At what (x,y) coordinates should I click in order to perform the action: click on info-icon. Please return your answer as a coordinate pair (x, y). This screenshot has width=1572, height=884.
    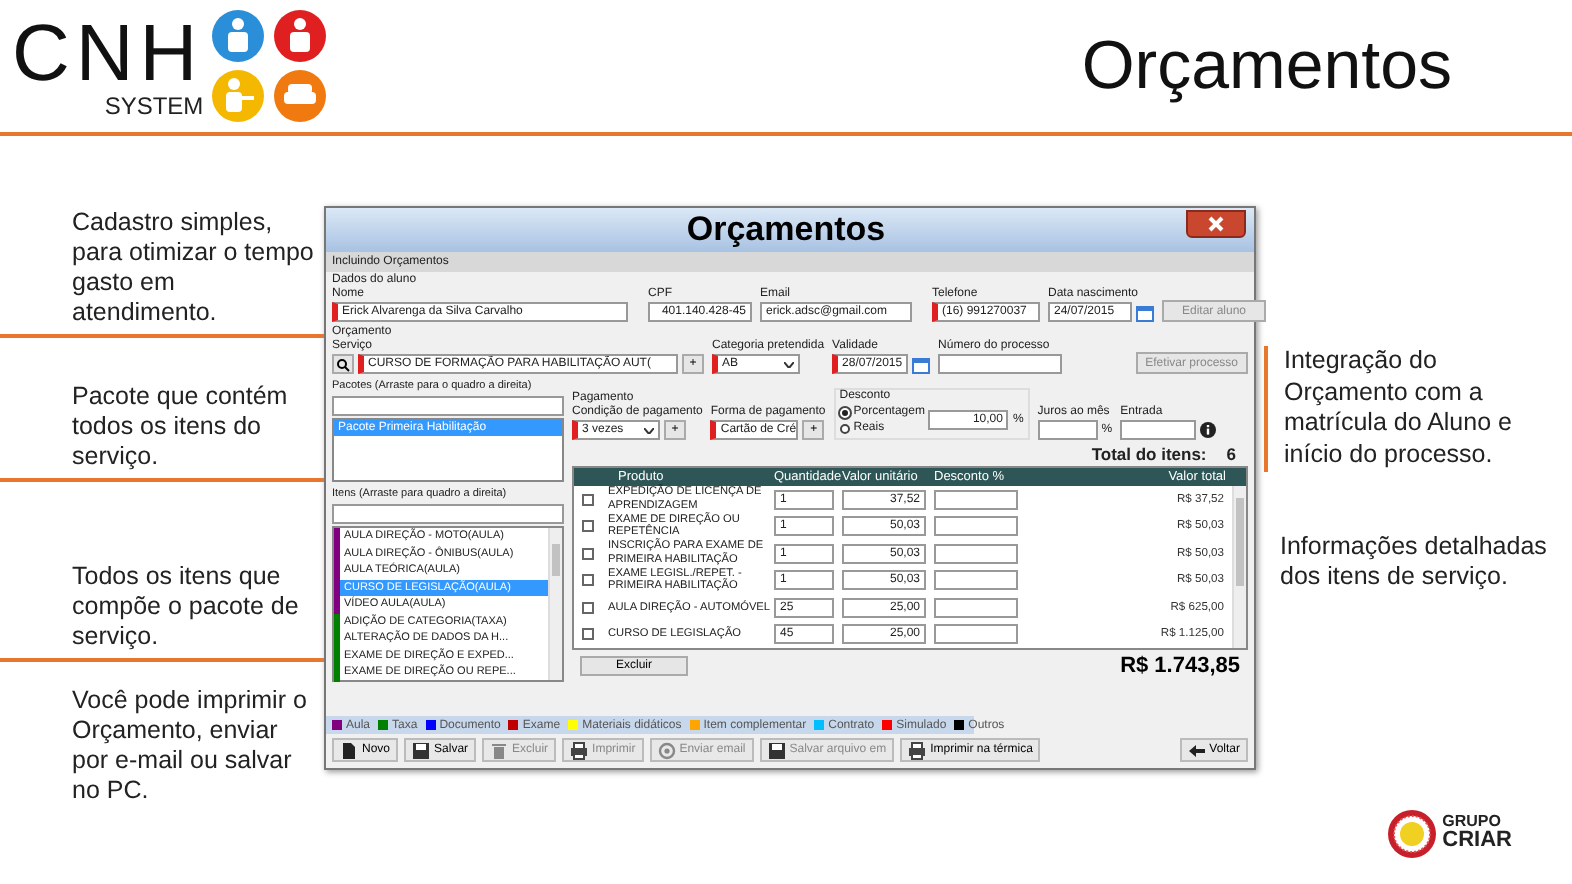
    Looking at the image, I should click on (1208, 430).